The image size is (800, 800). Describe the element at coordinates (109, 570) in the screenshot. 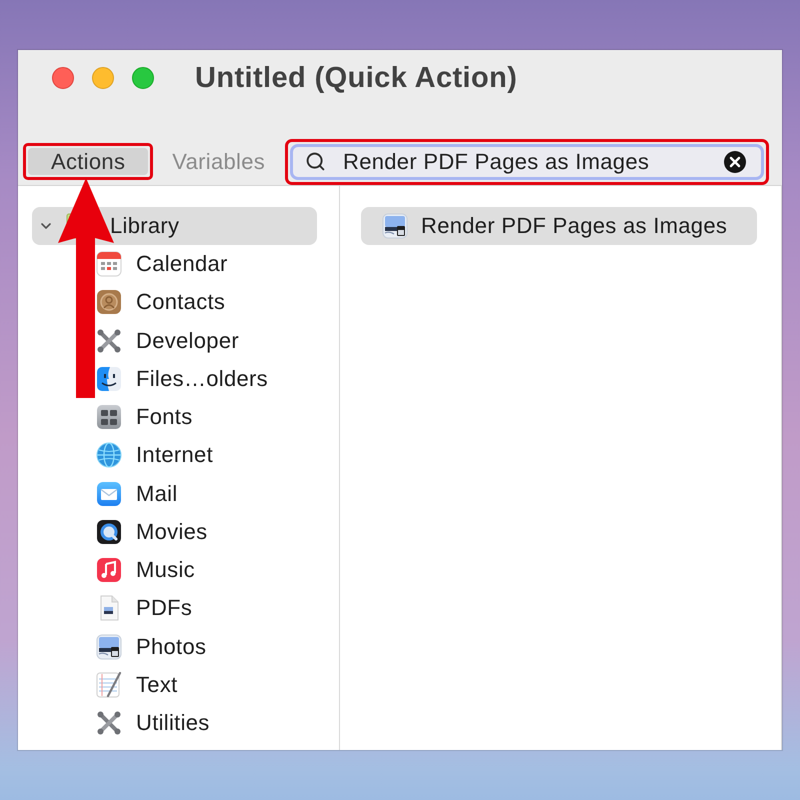

I see `music-note-icon` at that location.